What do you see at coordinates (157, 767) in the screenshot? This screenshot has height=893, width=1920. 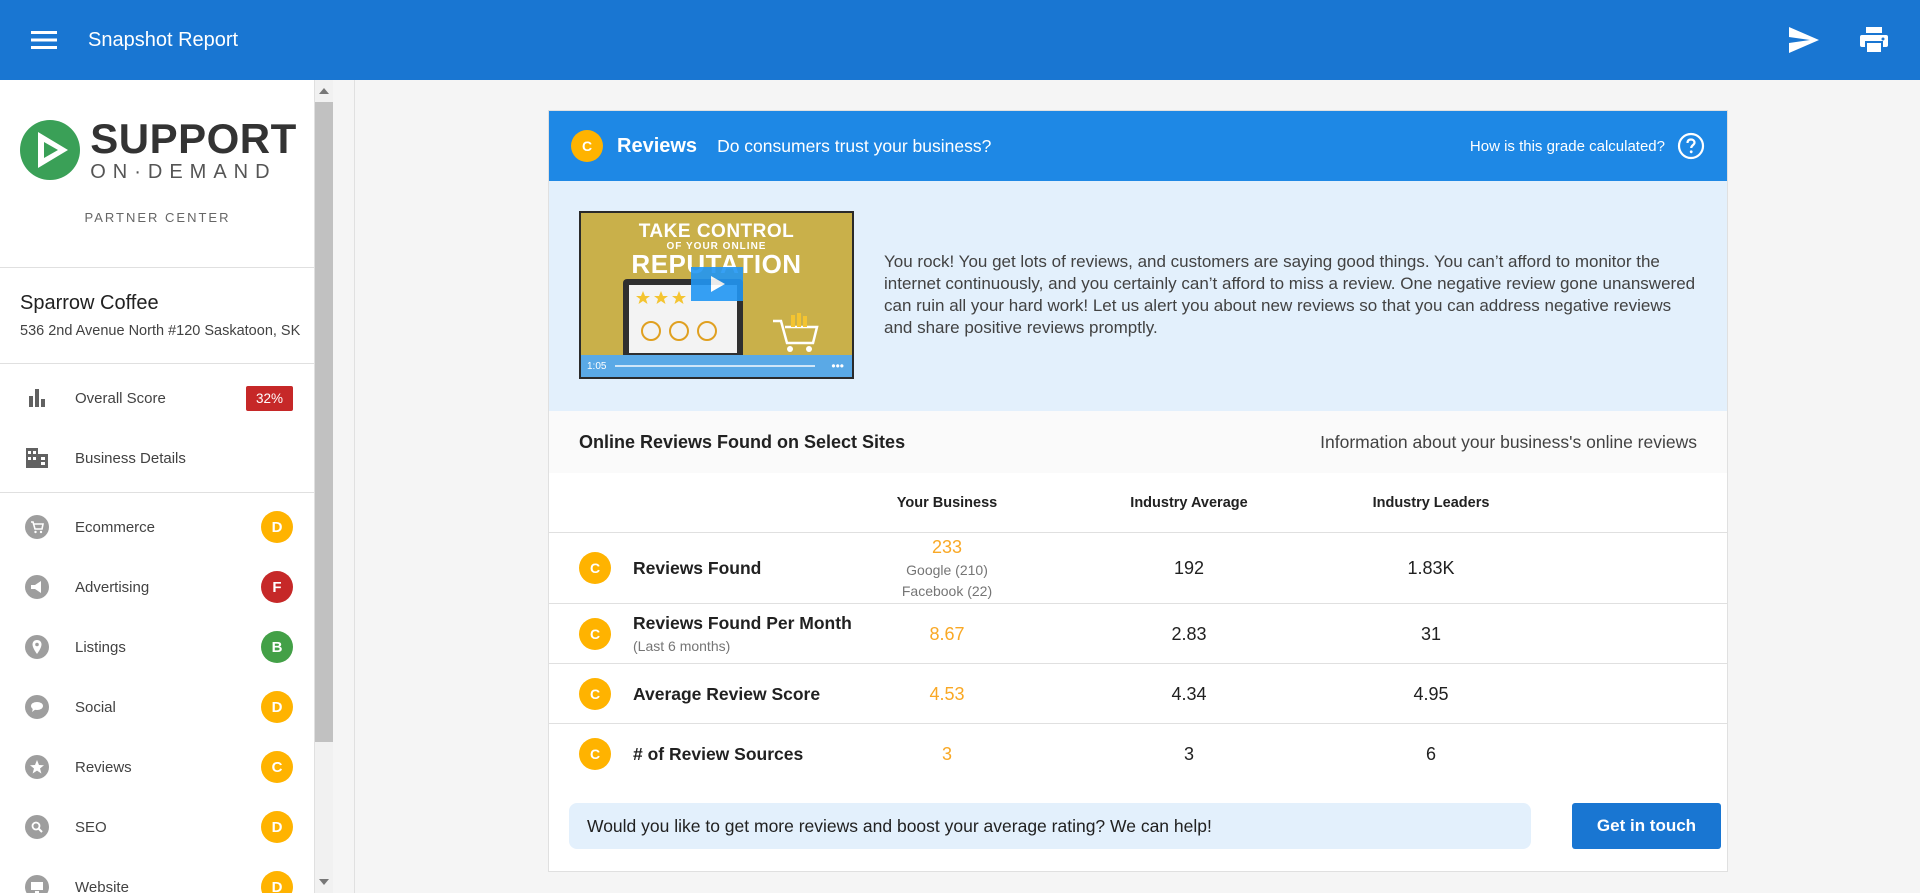 I see `sidebar-item-reviews: Reviews C` at bounding box center [157, 767].